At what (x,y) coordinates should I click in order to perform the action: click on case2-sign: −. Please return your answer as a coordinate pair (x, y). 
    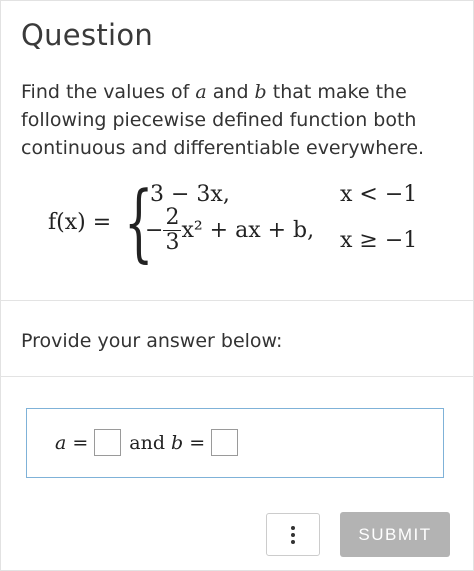
    Looking at the image, I should click on (154, 230).